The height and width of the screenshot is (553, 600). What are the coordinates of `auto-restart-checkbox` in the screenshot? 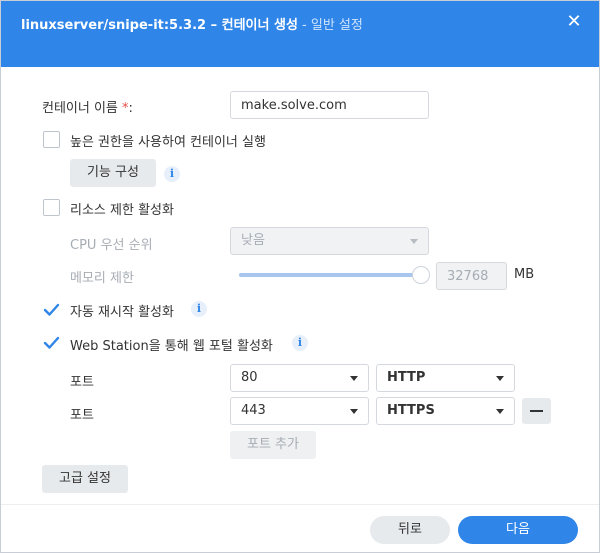 It's located at (51, 309).